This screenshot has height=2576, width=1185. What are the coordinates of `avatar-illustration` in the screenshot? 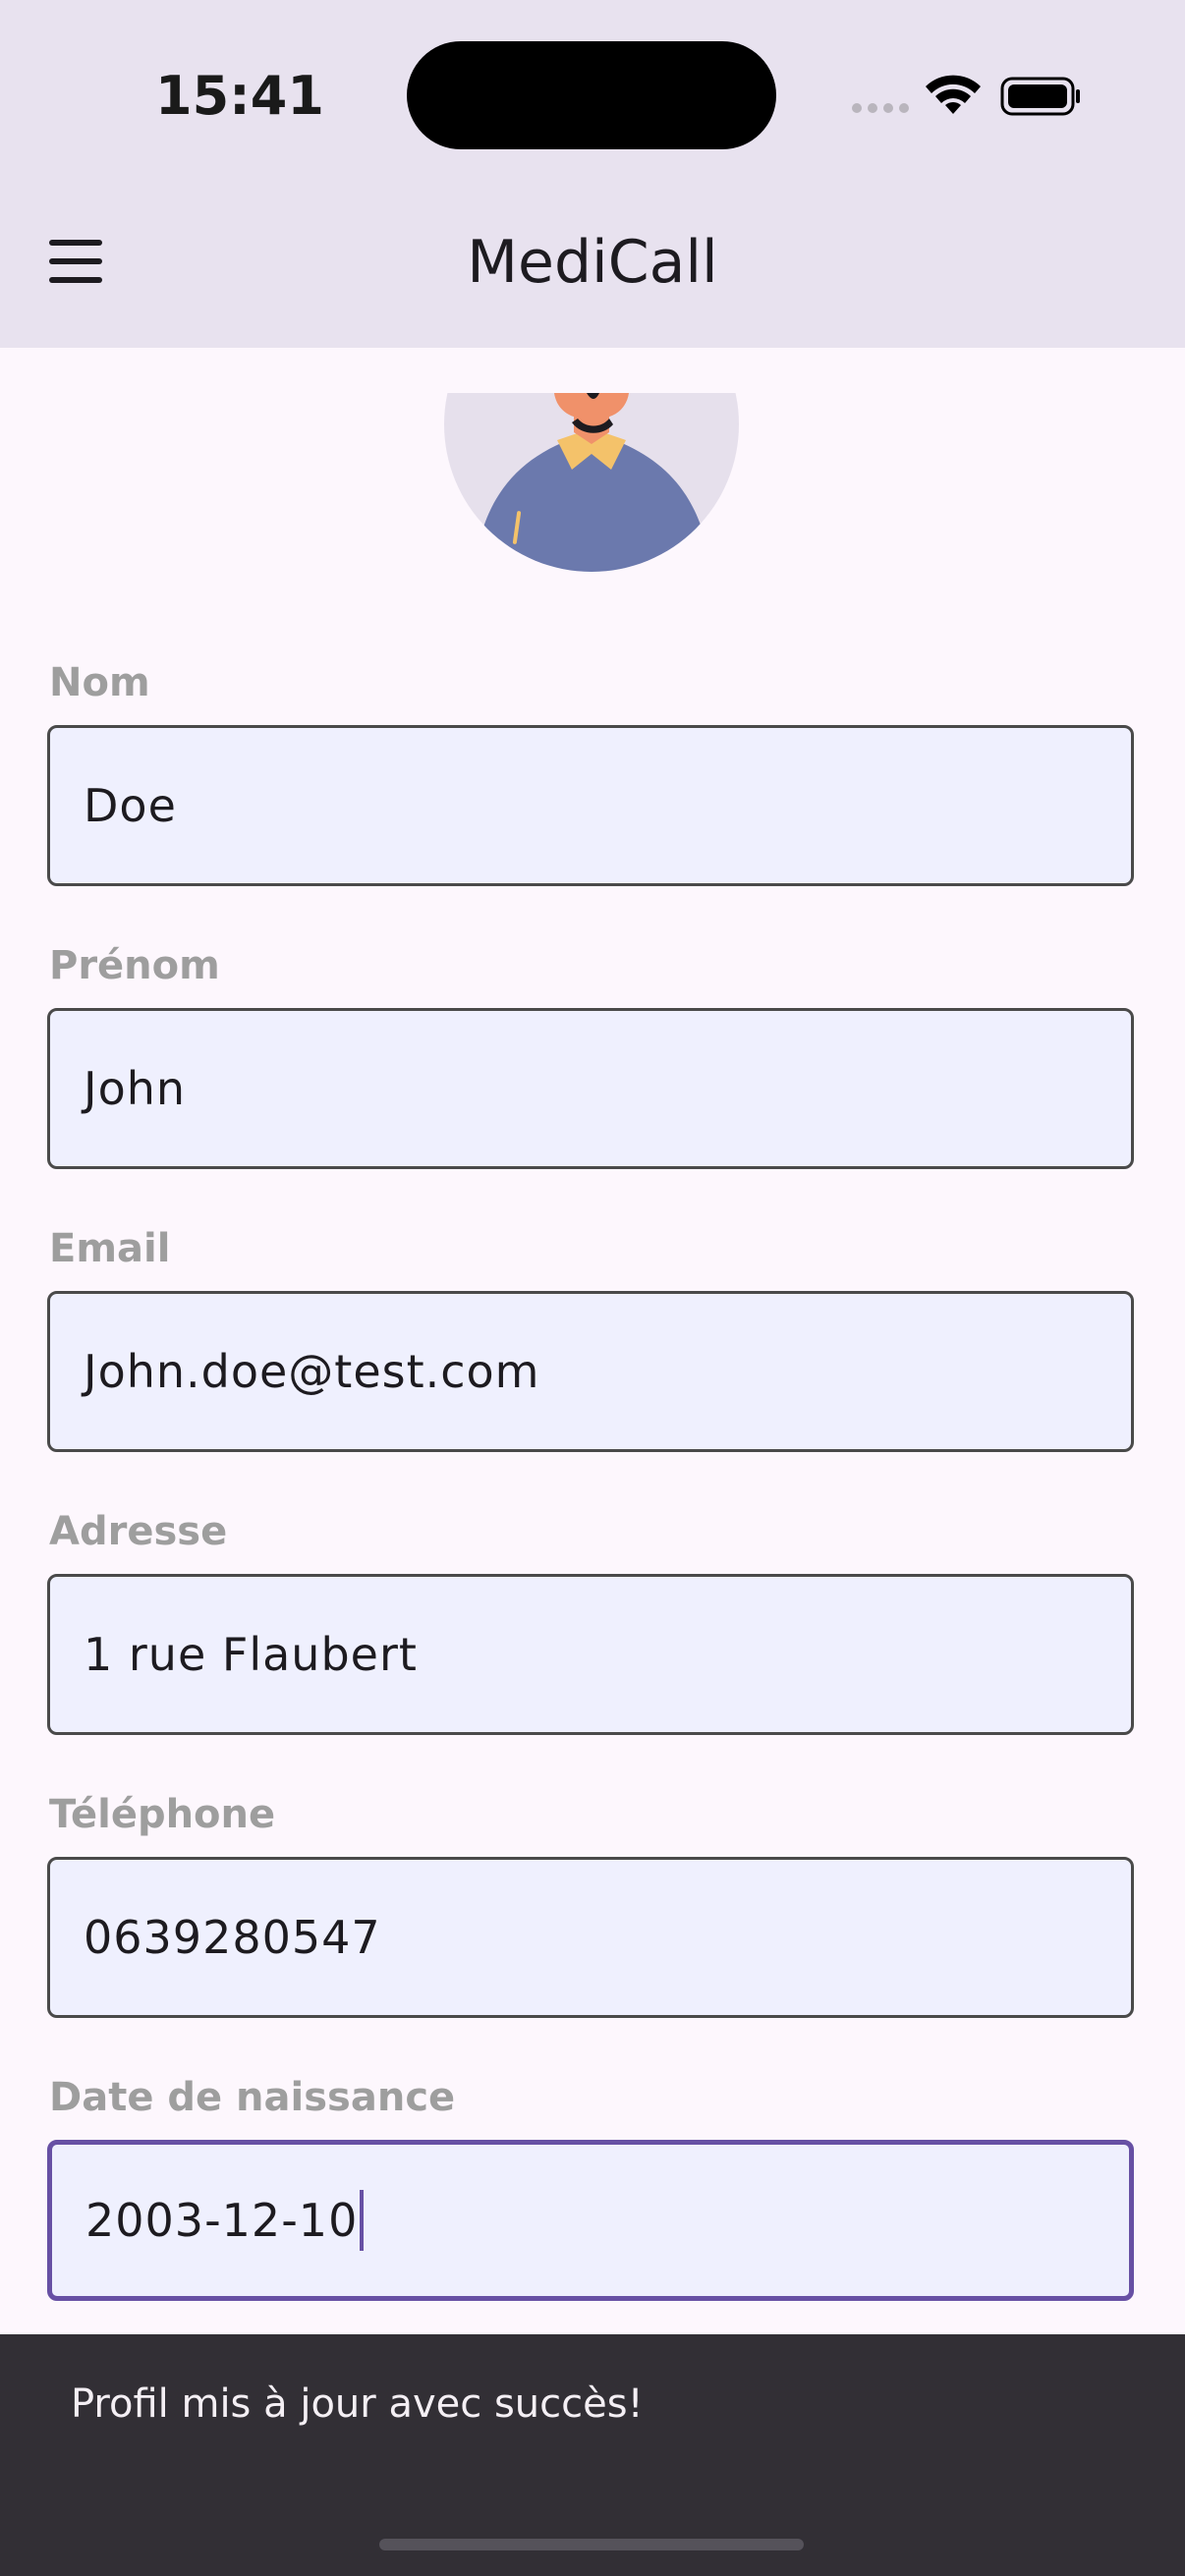 It's located at (592, 482).